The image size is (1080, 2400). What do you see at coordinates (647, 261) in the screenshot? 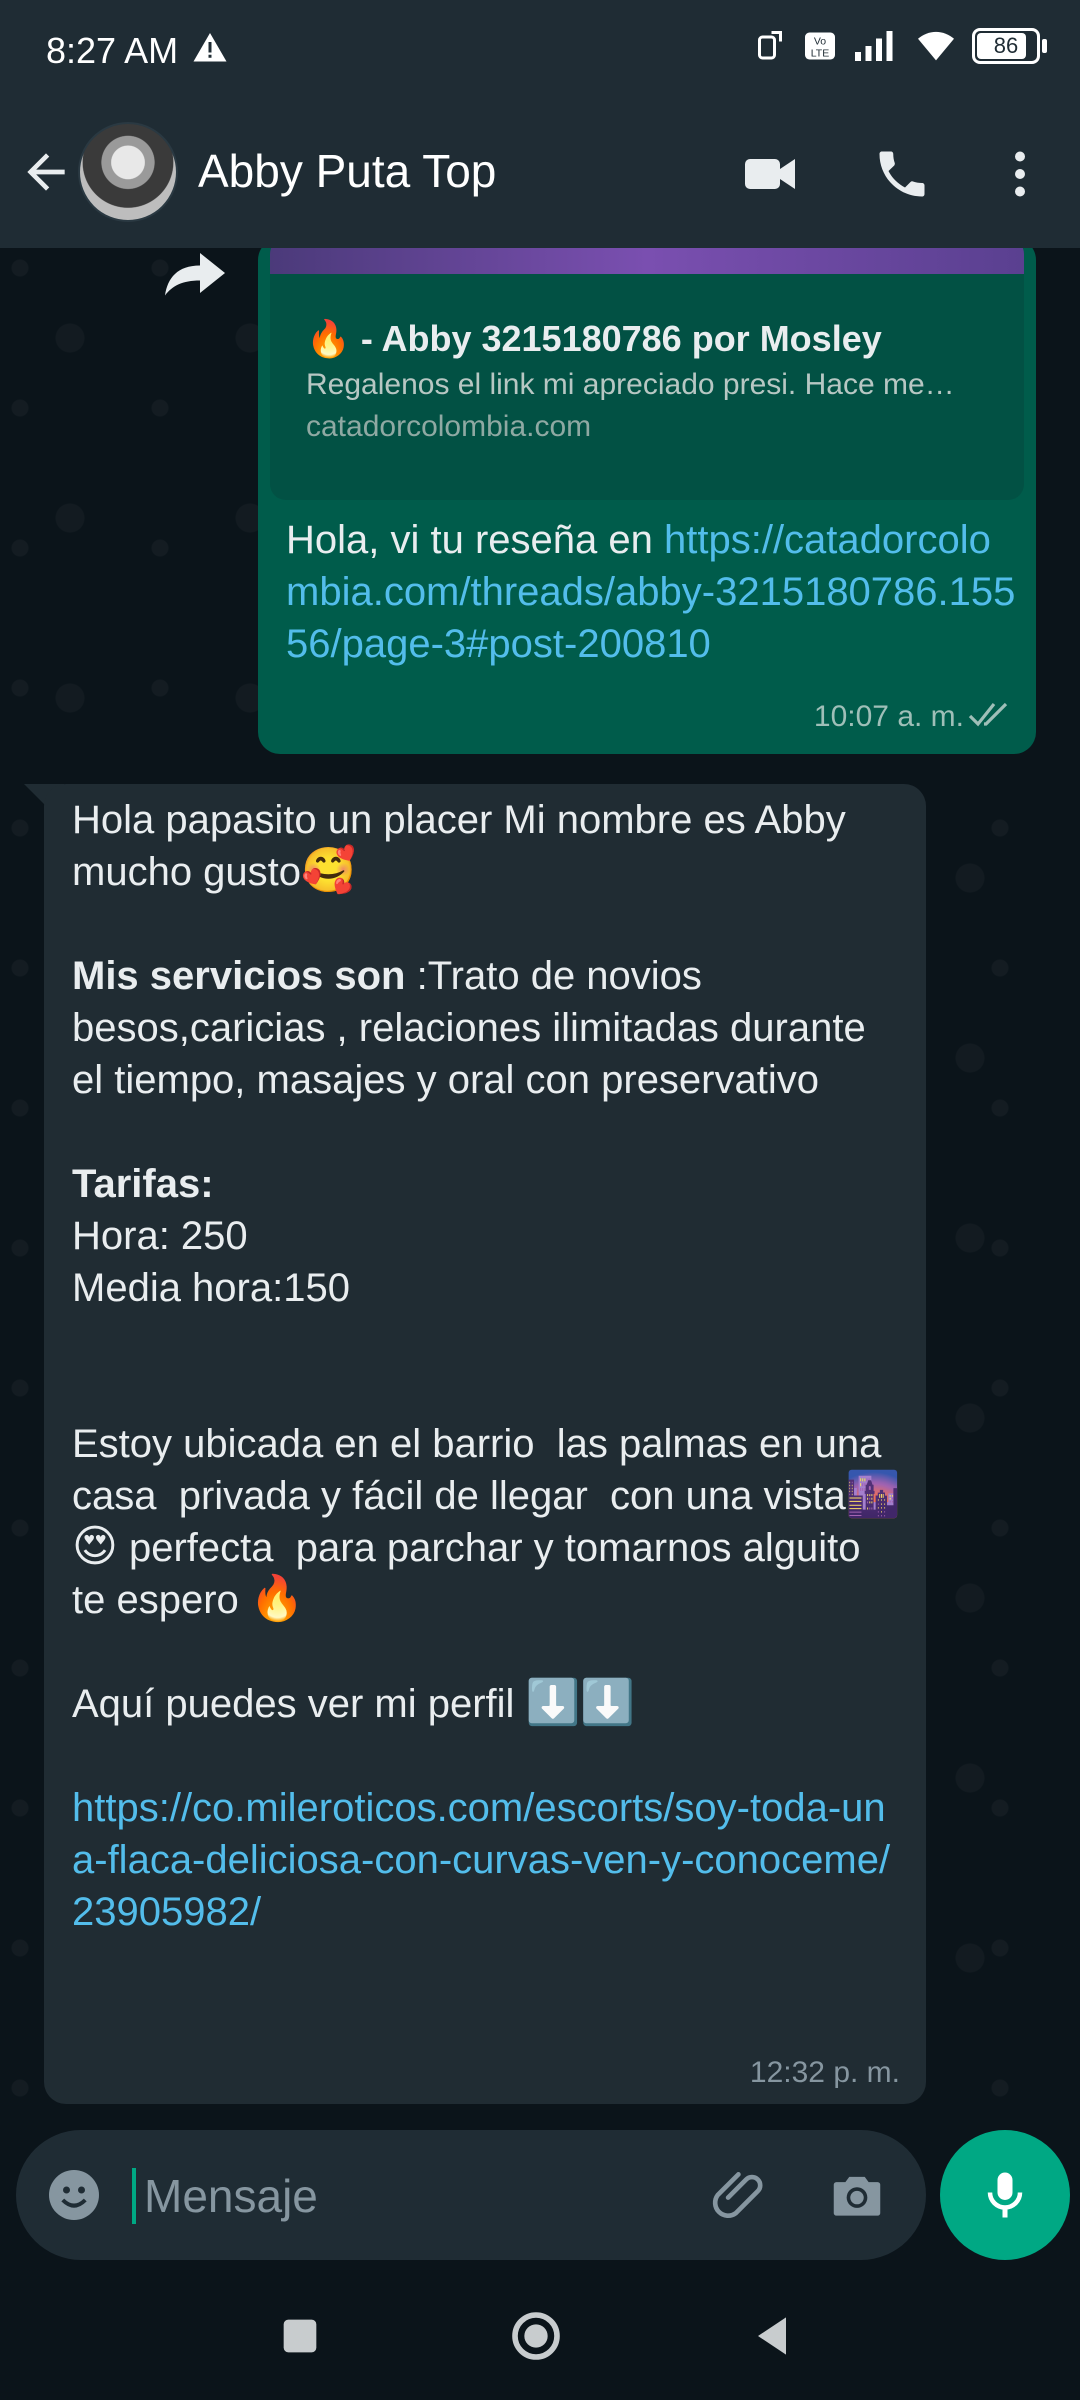
I see `preview-image` at bounding box center [647, 261].